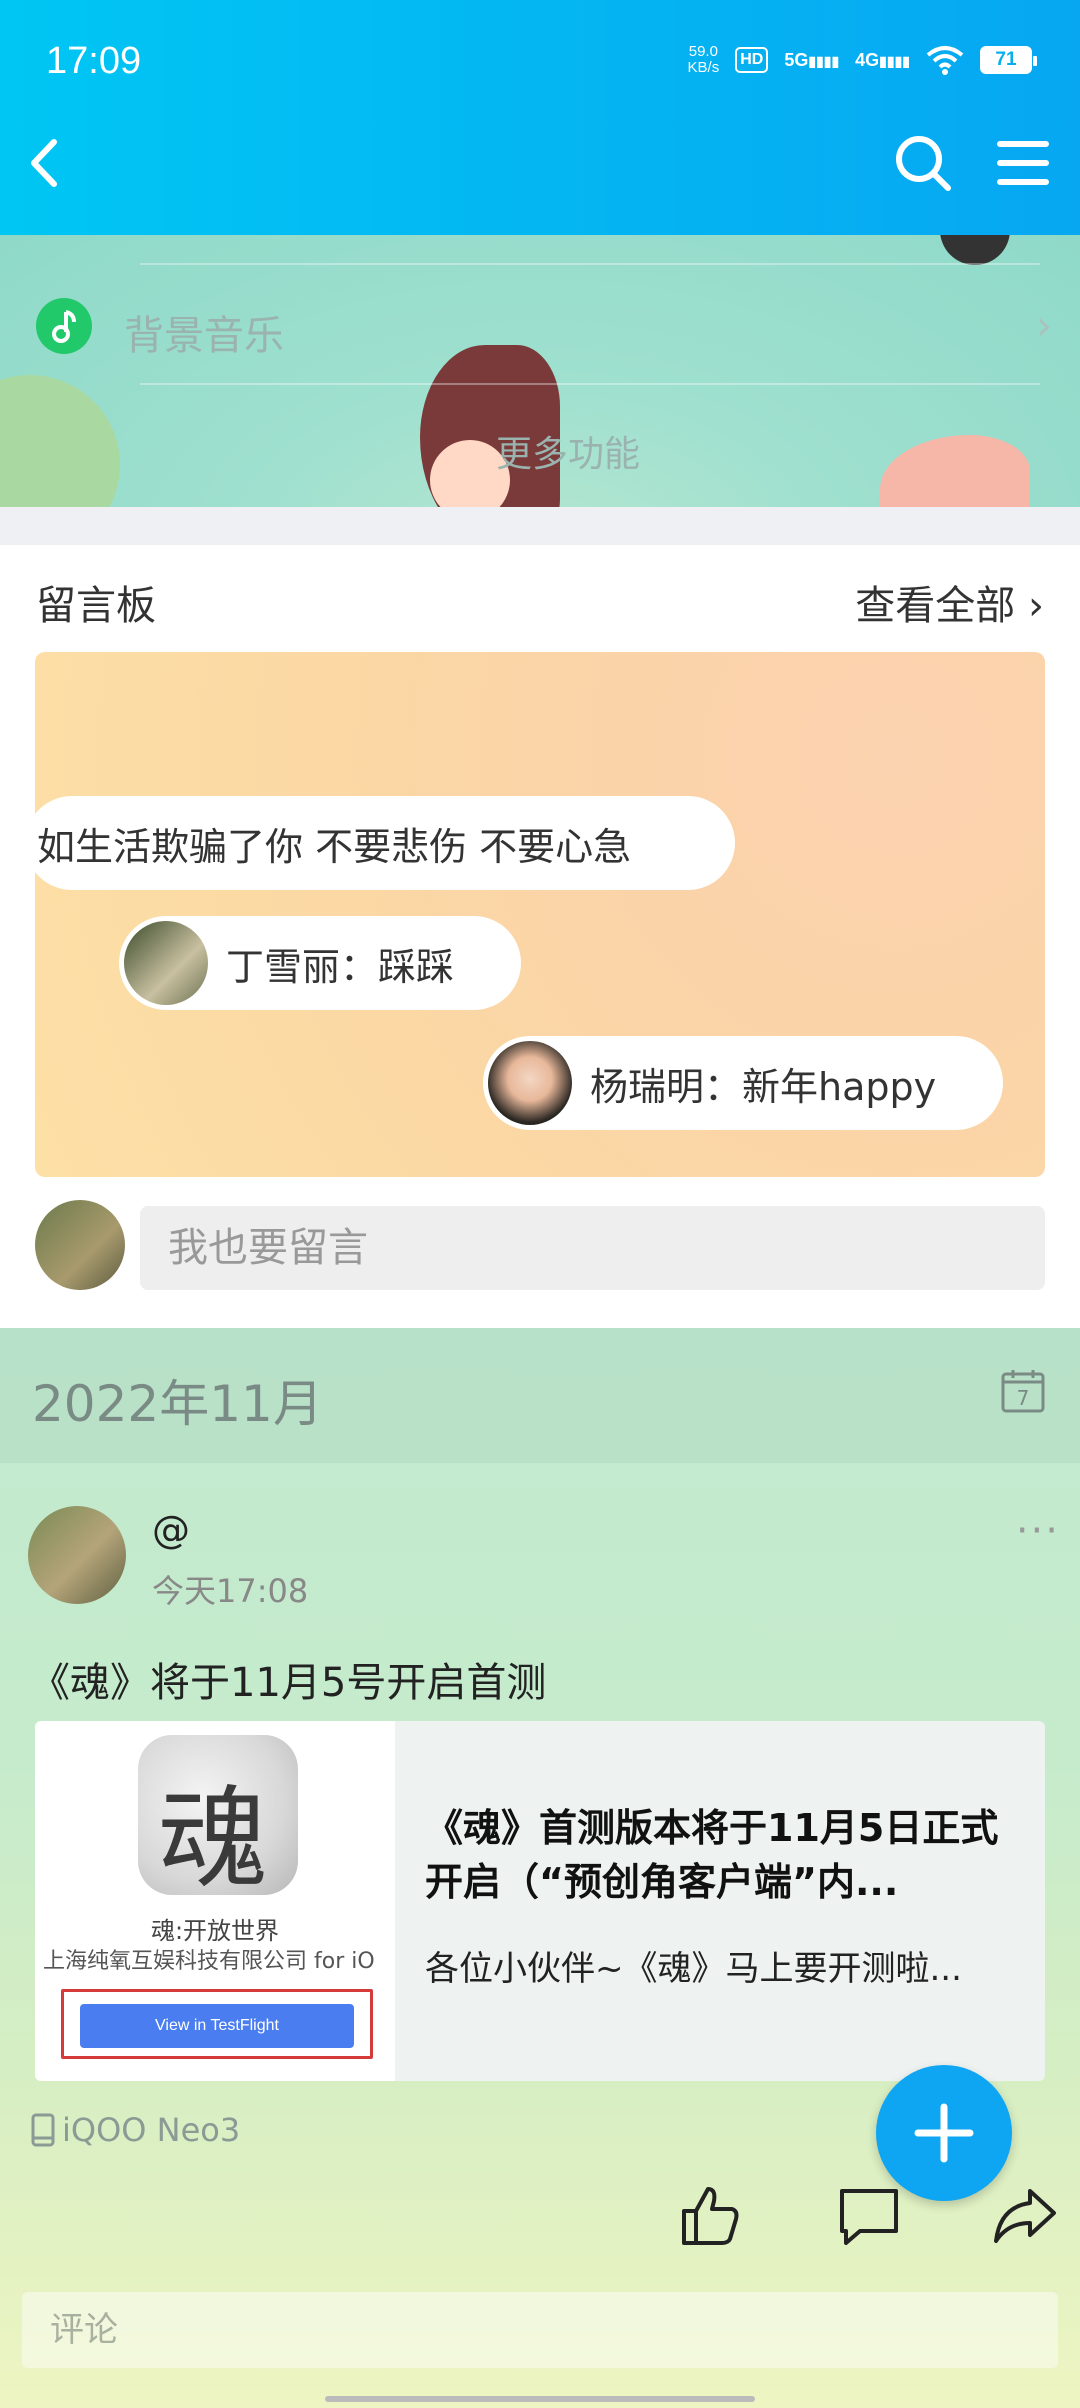 The width and height of the screenshot is (1080, 2408). I want to click on guestbook-input-row: 我也要留言, so click(540, 1248).